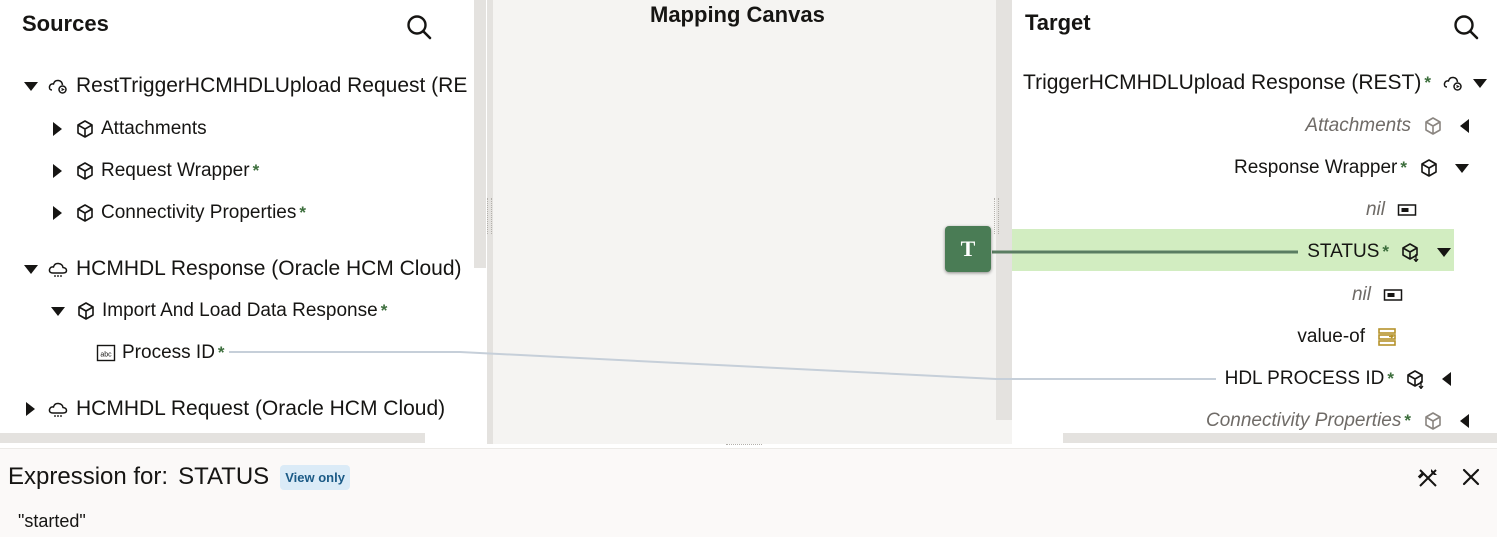 This screenshot has height=537, width=1497. I want to click on close-icon, so click(1471, 477).